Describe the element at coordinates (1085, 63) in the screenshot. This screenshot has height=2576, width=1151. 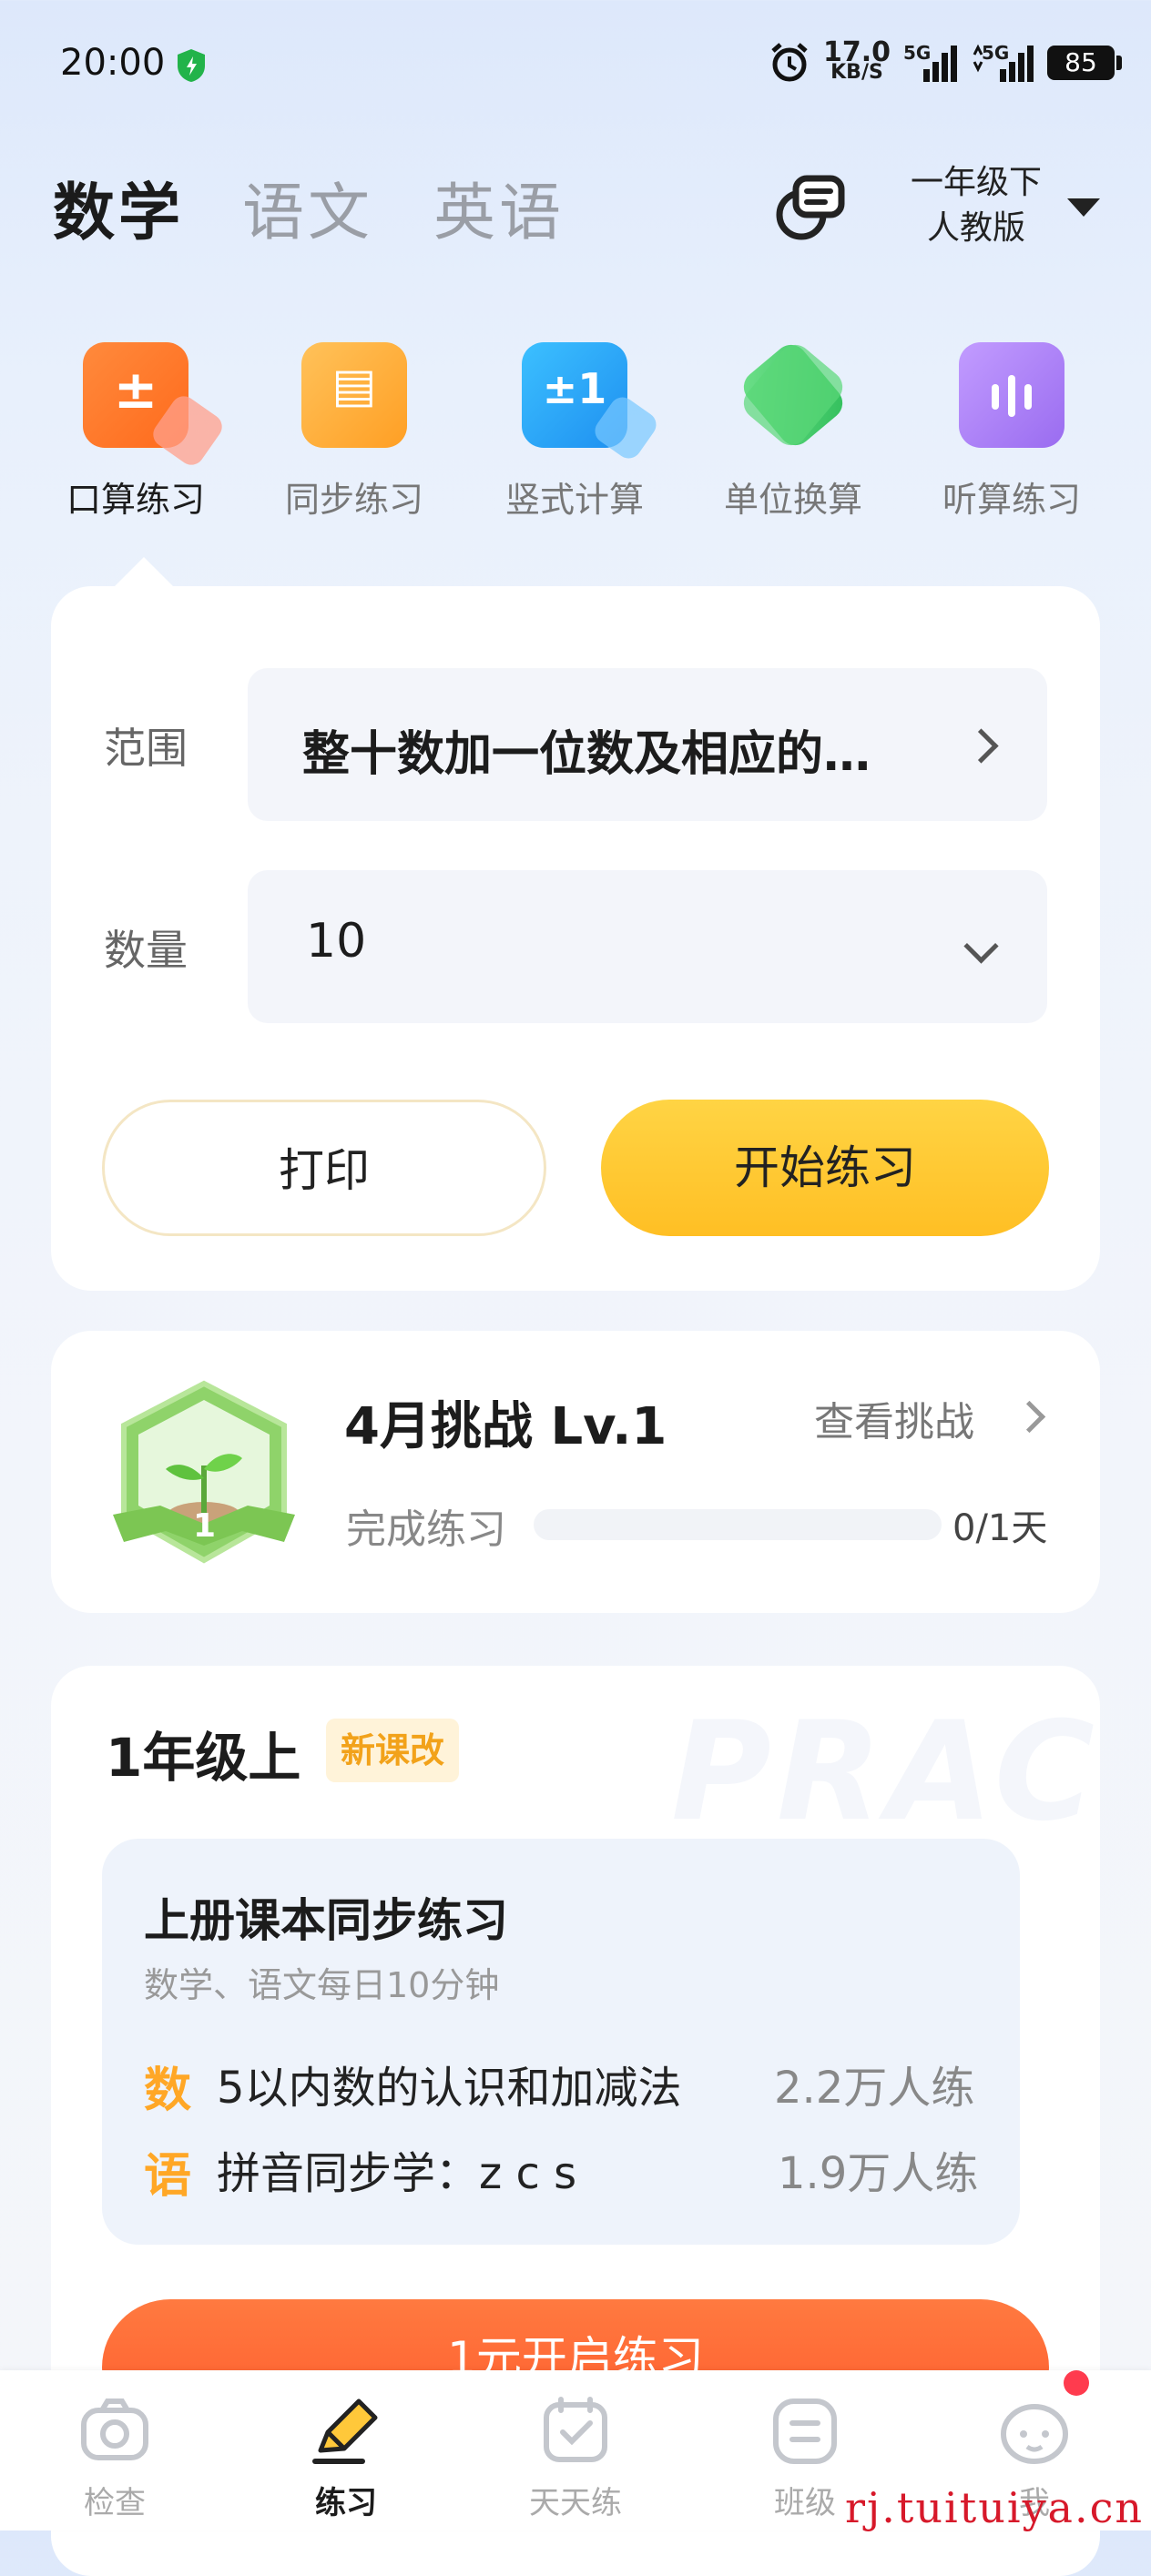
I see `battery-indicator: 85` at that location.